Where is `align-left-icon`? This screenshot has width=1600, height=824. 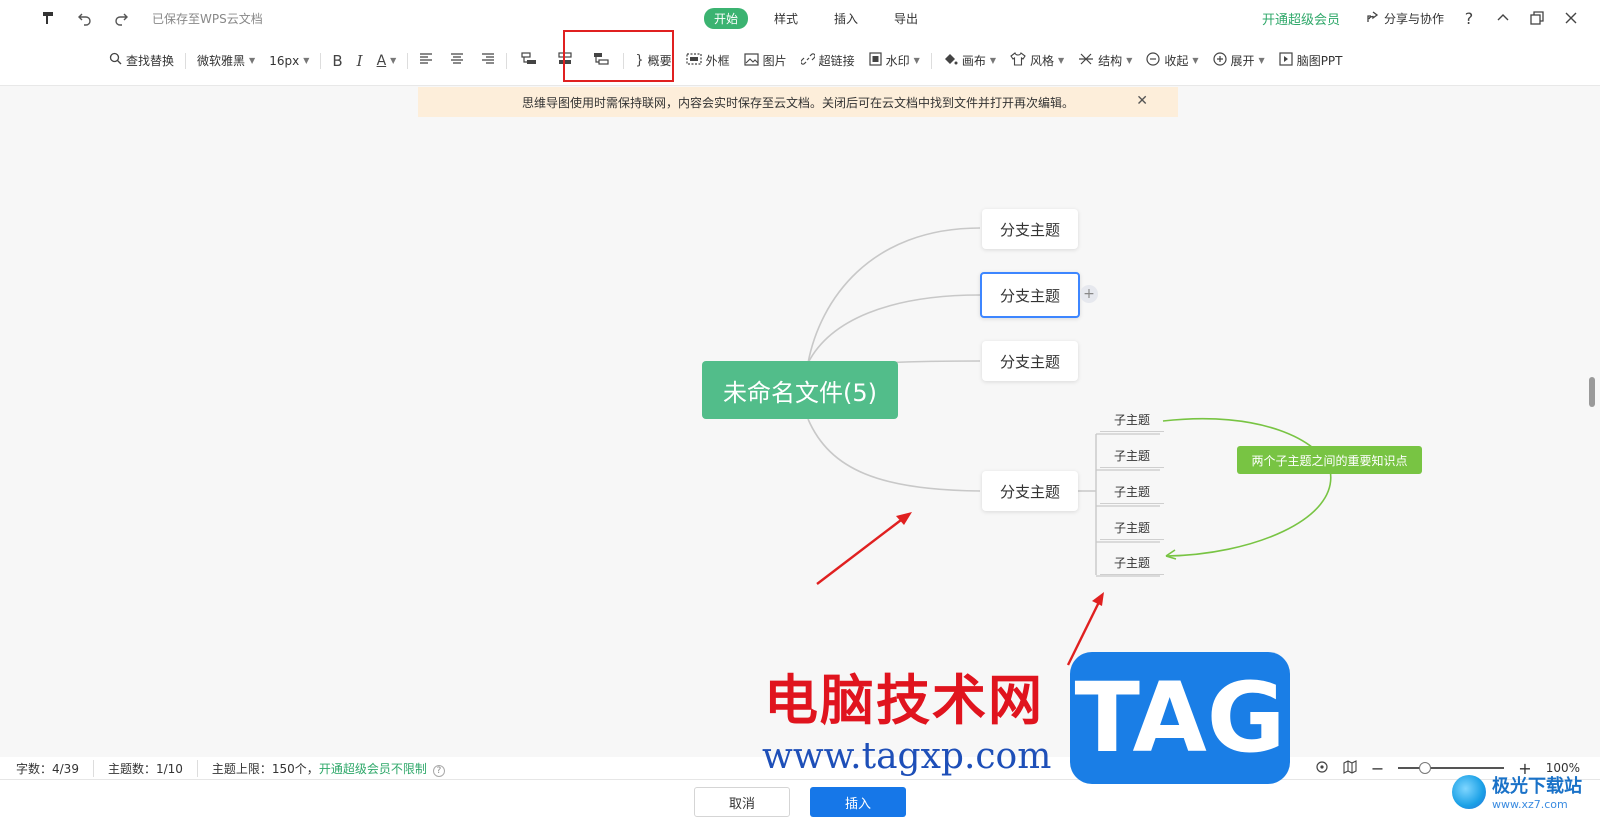 align-left-icon is located at coordinates (427, 60).